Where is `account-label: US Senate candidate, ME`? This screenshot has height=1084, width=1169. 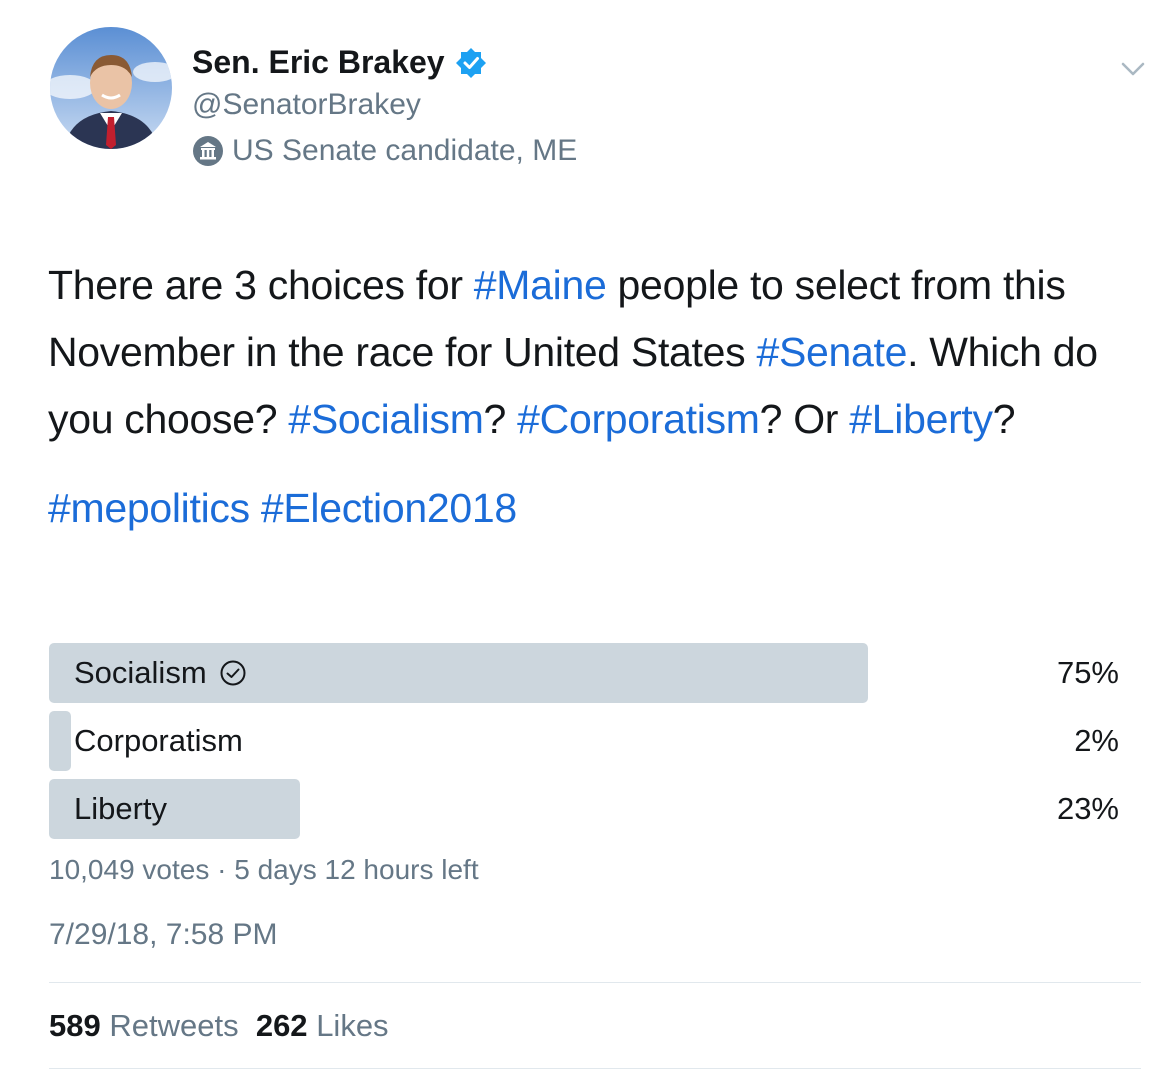
account-label: US Senate candidate, ME is located at coordinates (404, 151).